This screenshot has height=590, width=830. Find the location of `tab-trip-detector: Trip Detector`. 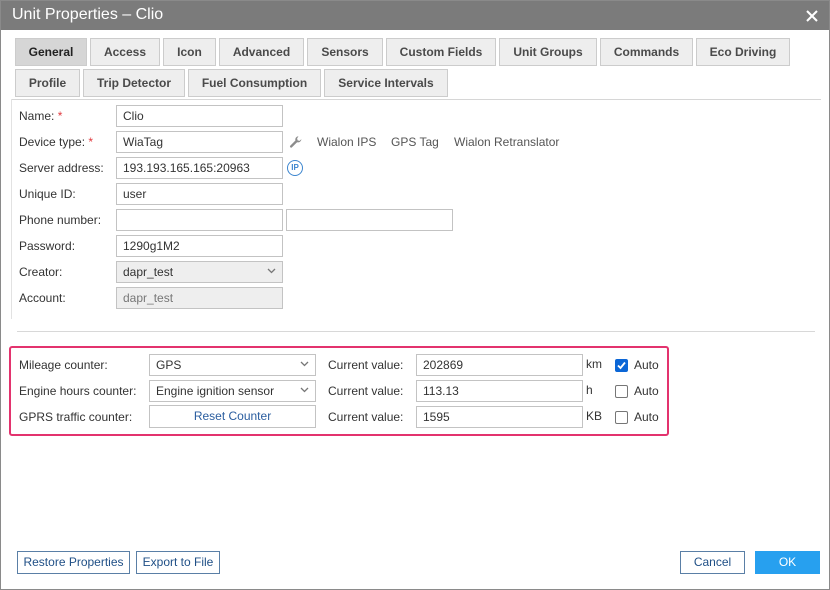

tab-trip-detector: Trip Detector is located at coordinates (134, 83).